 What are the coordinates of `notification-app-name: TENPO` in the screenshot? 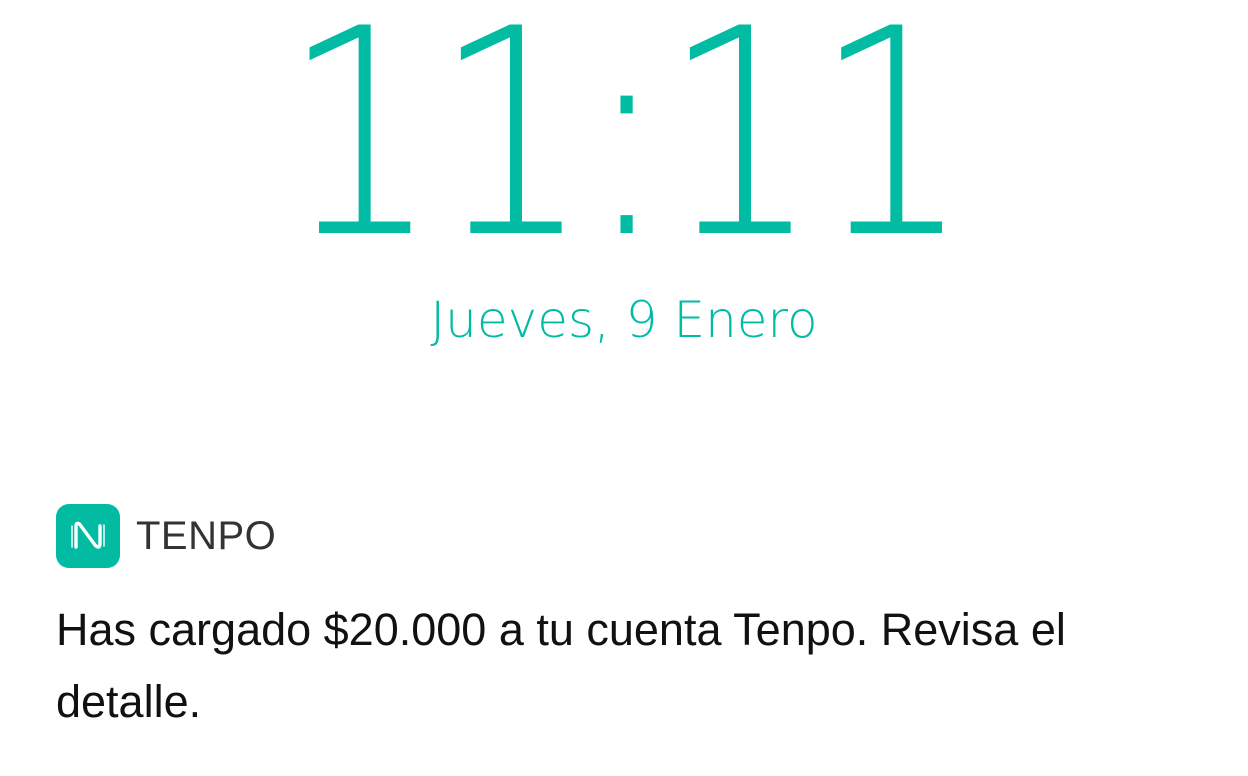 It's located at (206, 536).